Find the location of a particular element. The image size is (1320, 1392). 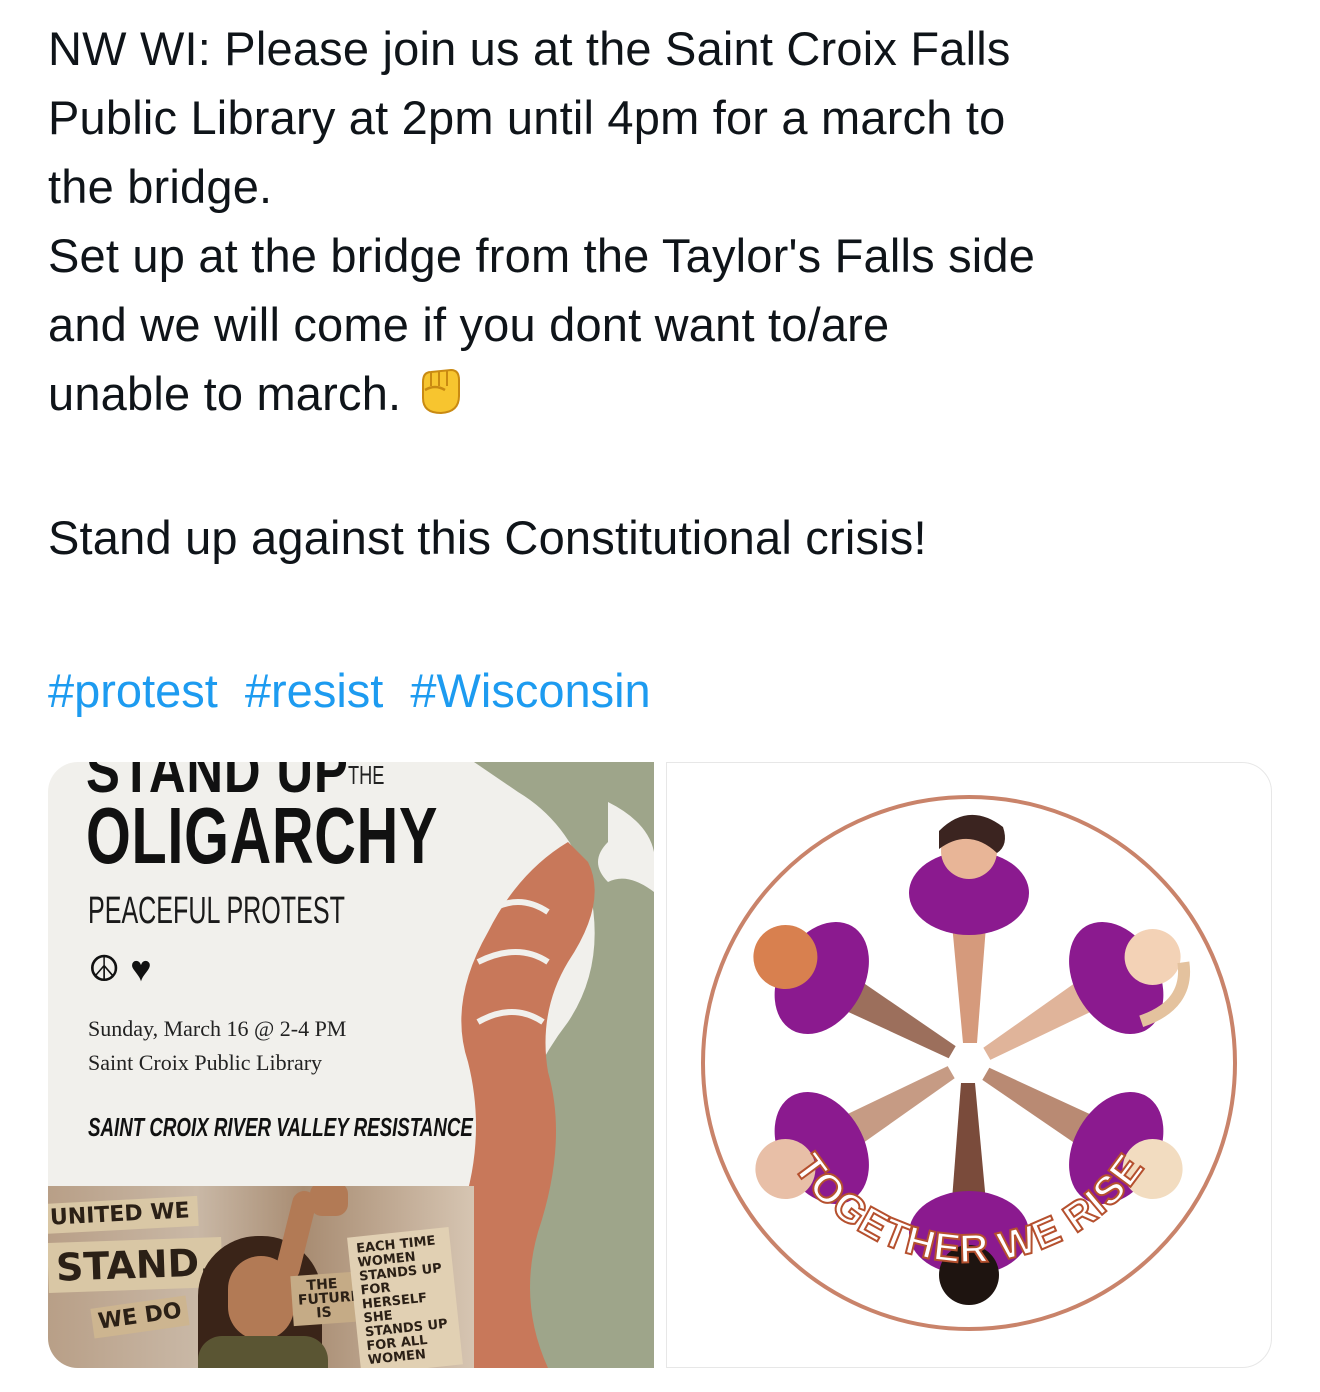

protest-sign: WE DO is located at coordinates (140, 1317).